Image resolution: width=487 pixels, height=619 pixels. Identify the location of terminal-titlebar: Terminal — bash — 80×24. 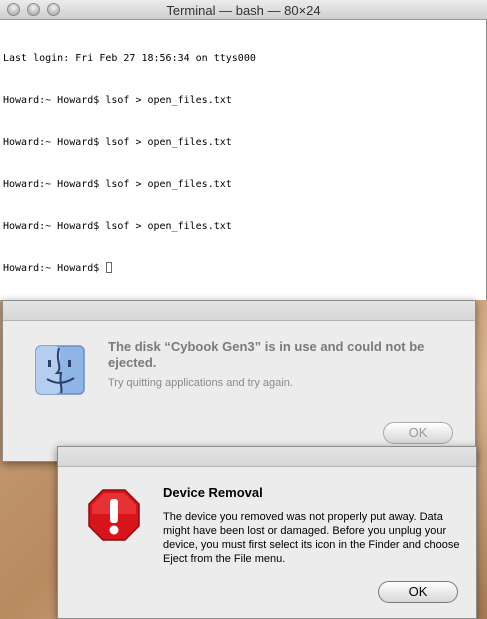
(243, 10).